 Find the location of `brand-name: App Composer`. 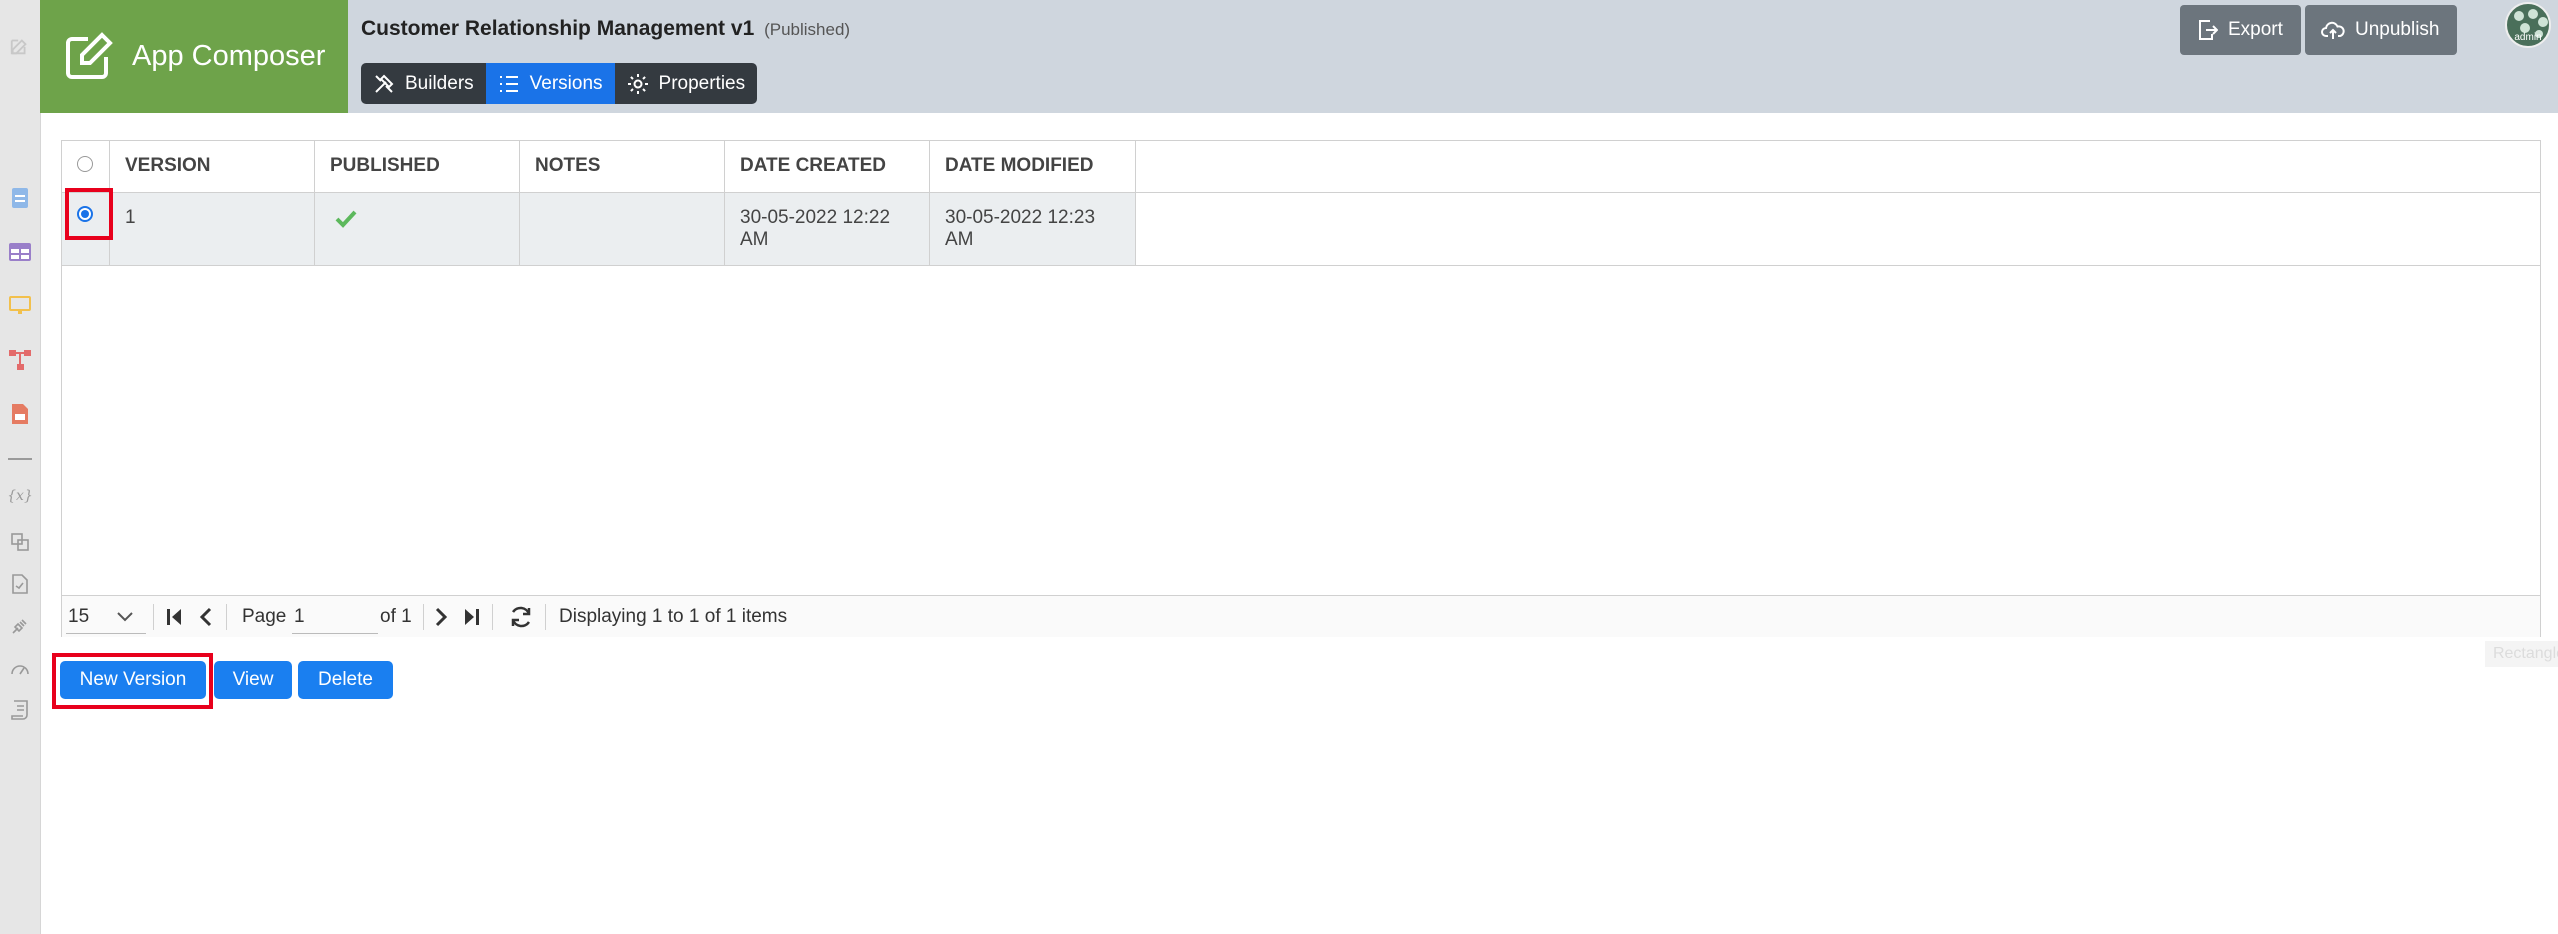

brand-name: App Composer is located at coordinates (229, 56).